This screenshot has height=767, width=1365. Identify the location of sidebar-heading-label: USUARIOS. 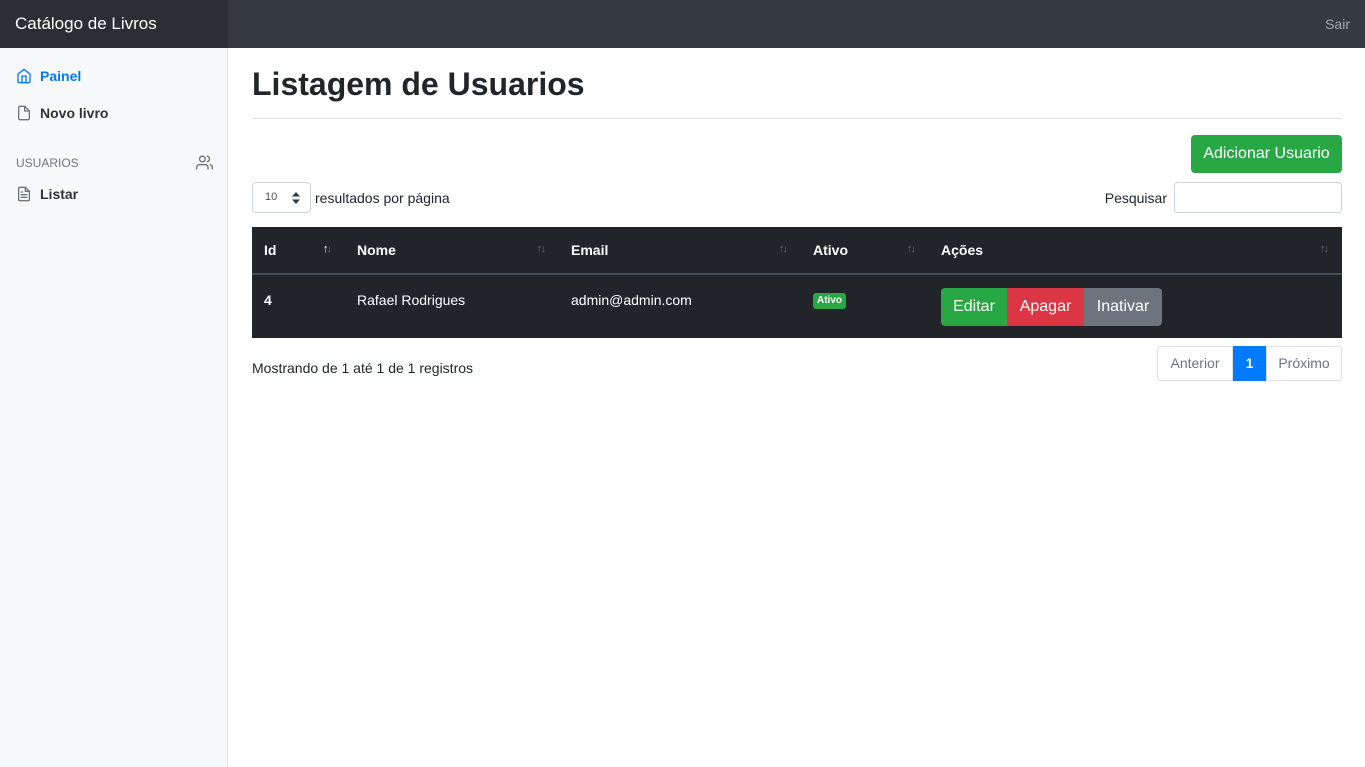
(47, 162).